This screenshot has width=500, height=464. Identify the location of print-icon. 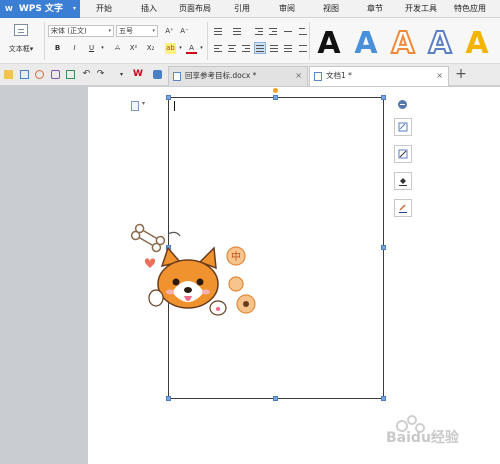
(55, 74).